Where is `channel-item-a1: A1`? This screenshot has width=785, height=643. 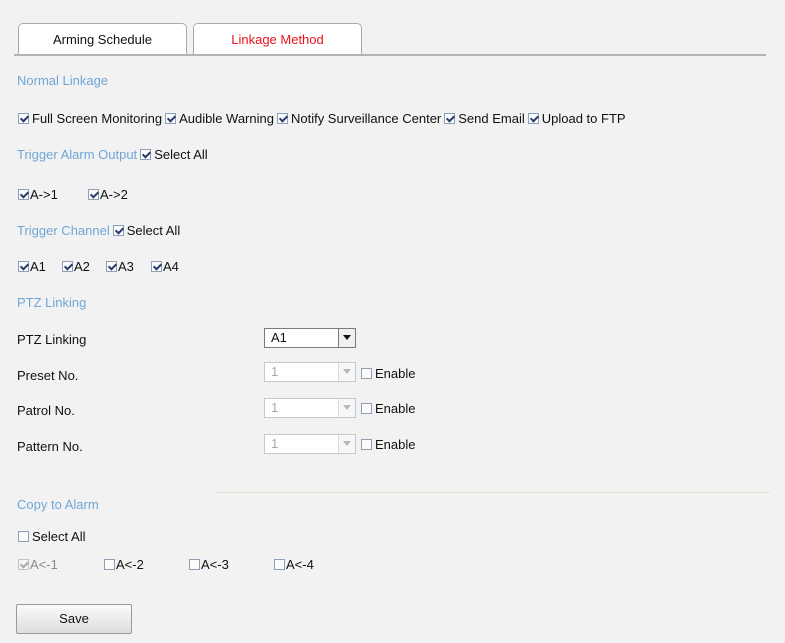 channel-item-a1: A1 is located at coordinates (33, 266).